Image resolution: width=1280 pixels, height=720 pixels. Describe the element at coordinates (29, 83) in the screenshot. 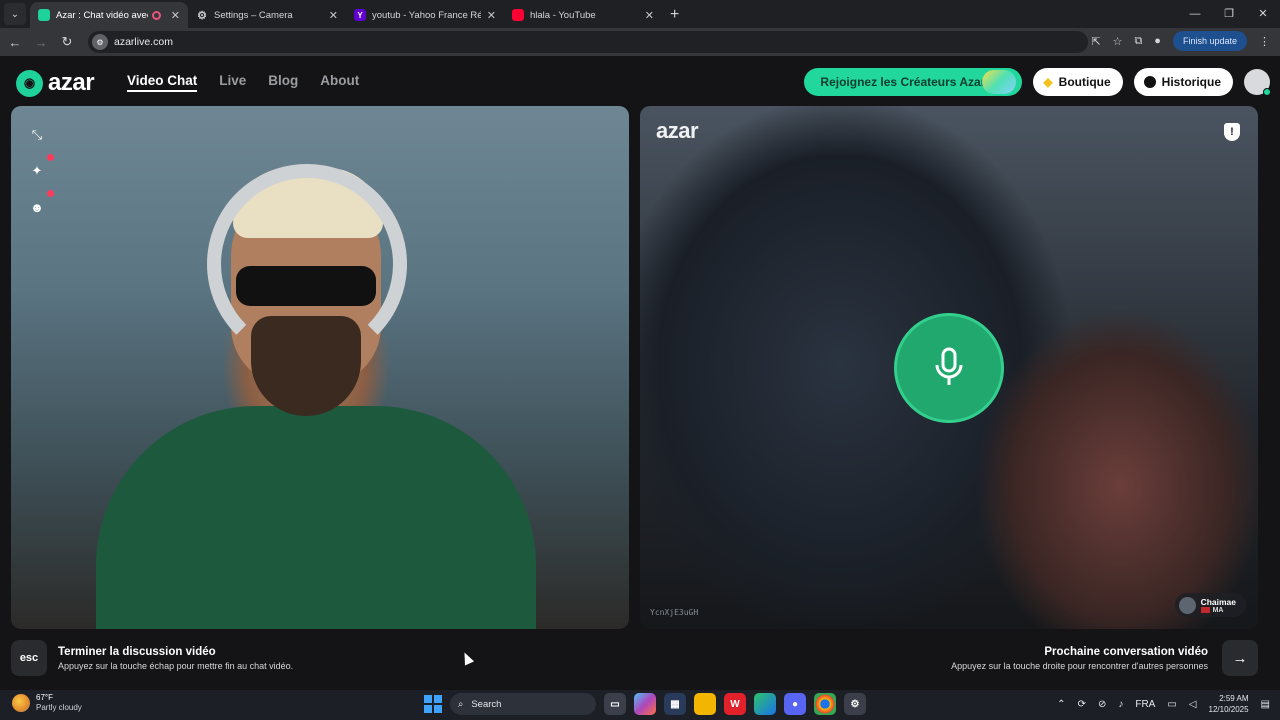

I see `azar-logo-icon: ◉` at that location.